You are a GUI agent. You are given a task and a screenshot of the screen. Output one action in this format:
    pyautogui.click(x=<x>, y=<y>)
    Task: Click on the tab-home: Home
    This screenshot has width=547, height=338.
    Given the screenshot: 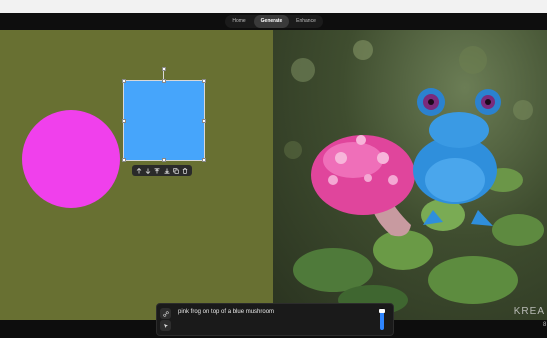 What is the action you would take?
    pyautogui.click(x=239, y=21)
    